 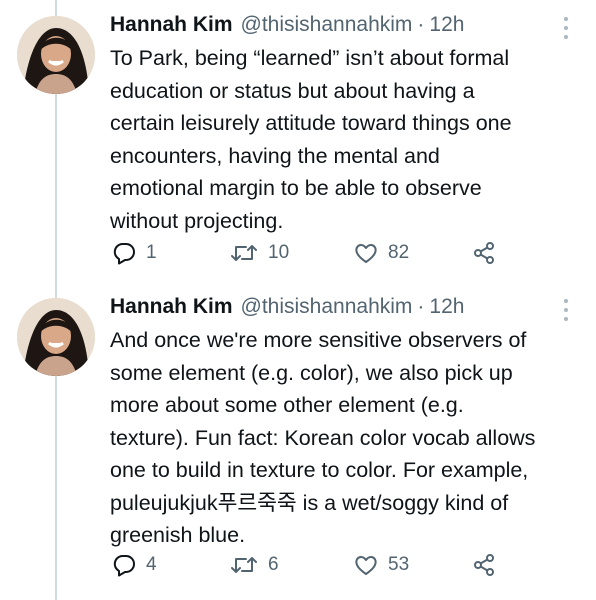 What do you see at coordinates (399, 564) in the screenshot?
I see `like-count: 53` at bounding box center [399, 564].